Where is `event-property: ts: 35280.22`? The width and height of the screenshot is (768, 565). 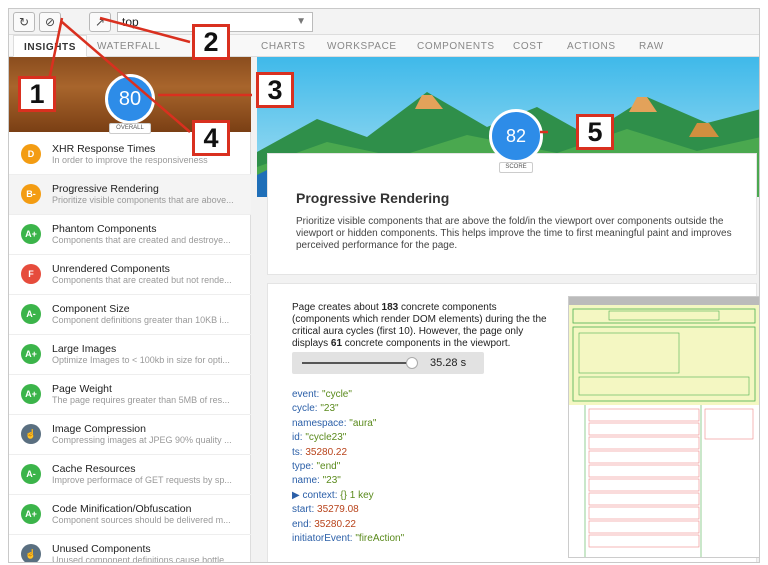
event-property: ts: 35280.22 is located at coordinates (348, 453).